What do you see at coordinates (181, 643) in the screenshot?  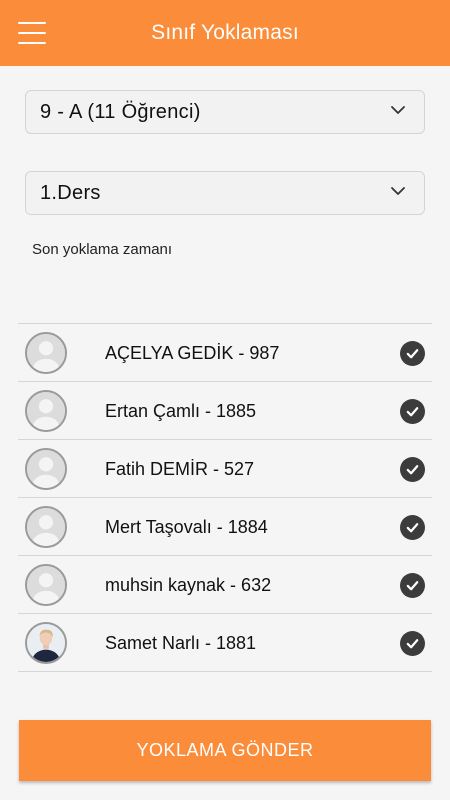 I see `student-name: Samet Narlı - 1881` at bounding box center [181, 643].